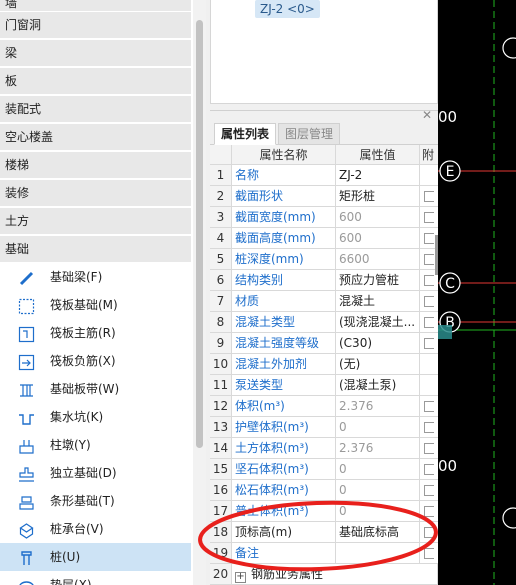 Image resolution: width=516 pixels, height=585 pixels. What do you see at coordinates (378, 301) in the screenshot?
I see `property-value: 混凝土` at bounding box center [378, 301].